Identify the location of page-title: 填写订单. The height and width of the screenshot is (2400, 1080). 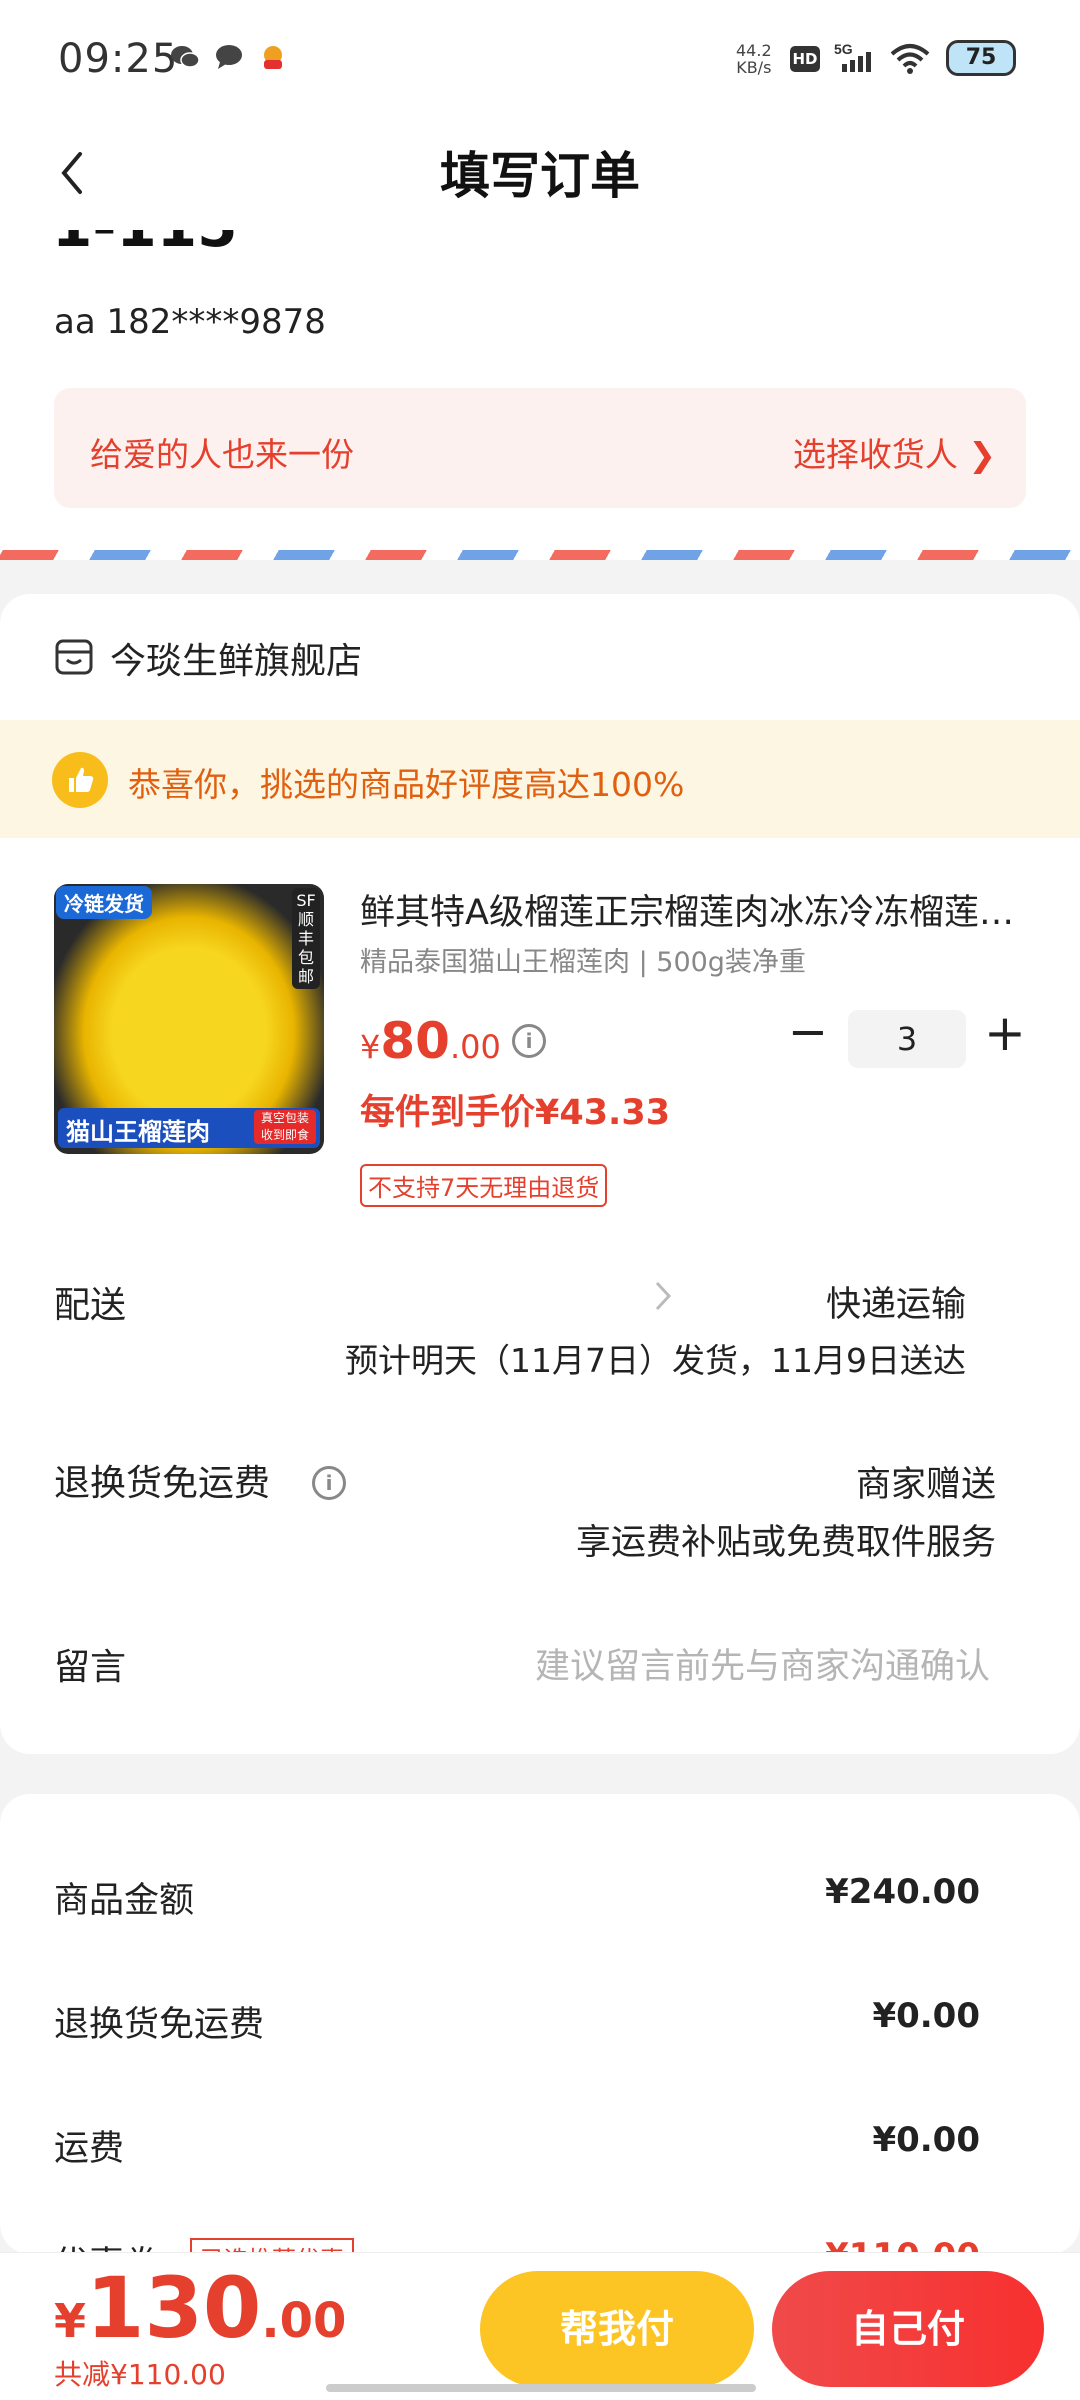
(540, 176).